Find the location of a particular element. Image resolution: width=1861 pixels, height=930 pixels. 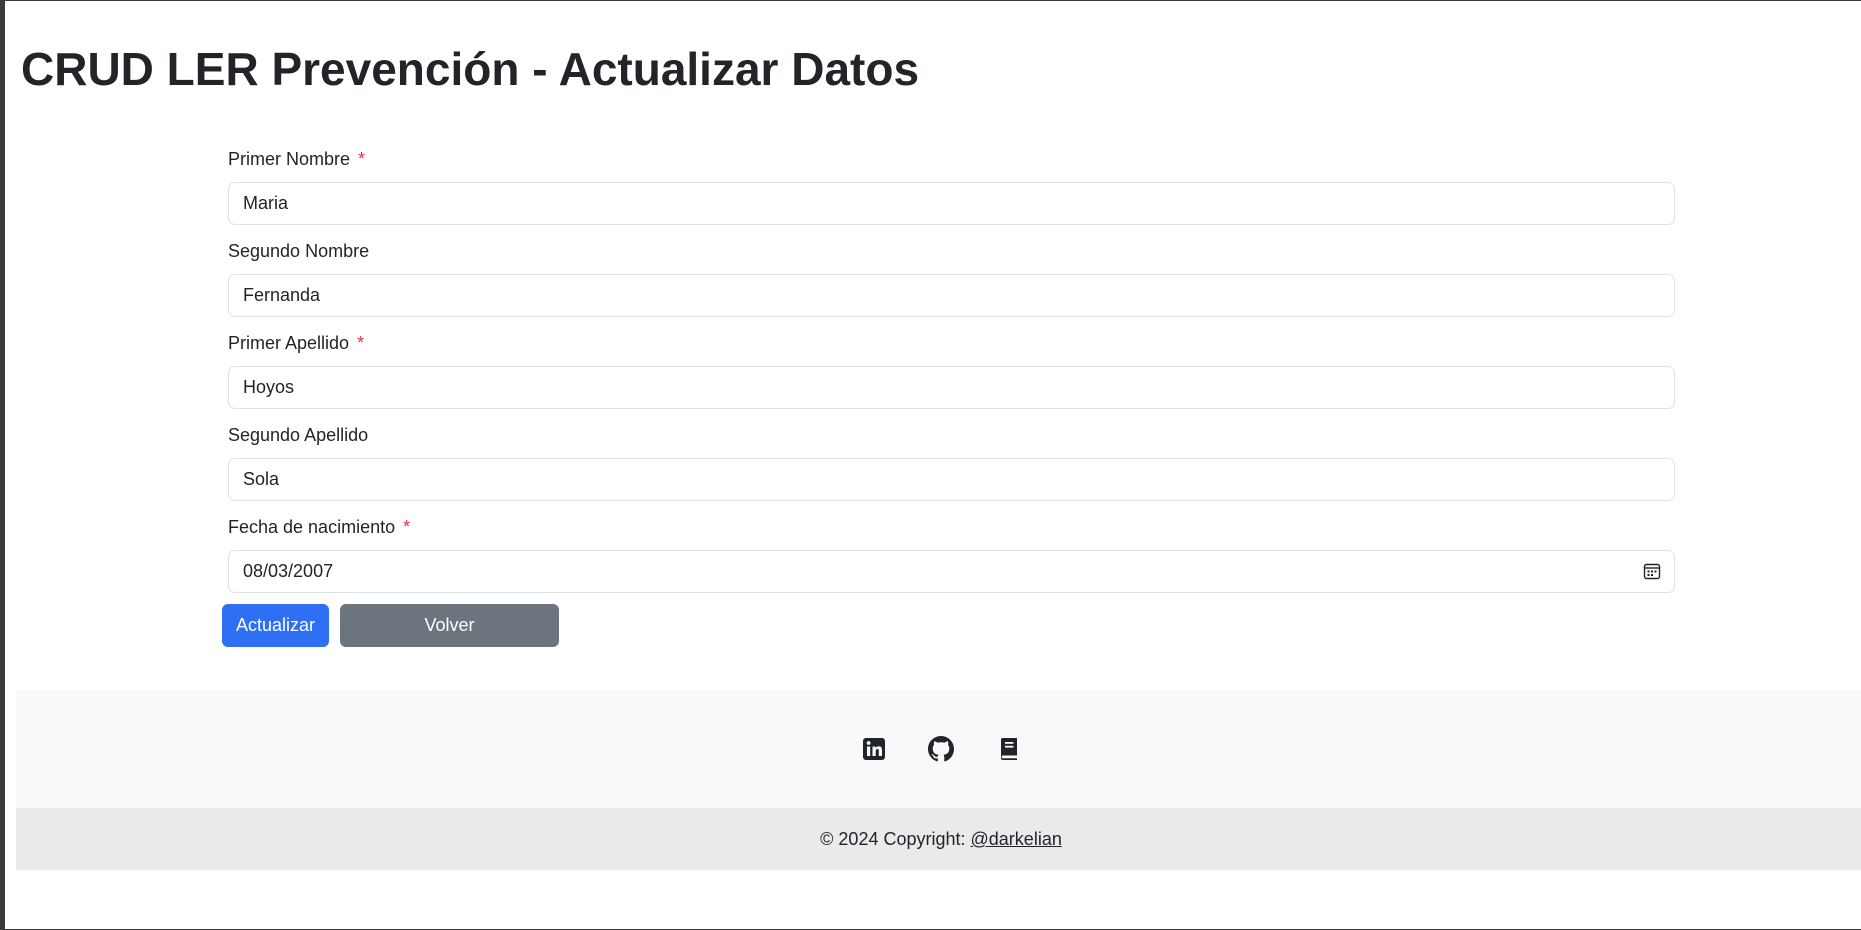

social-links is located at coordinates (938, 749).